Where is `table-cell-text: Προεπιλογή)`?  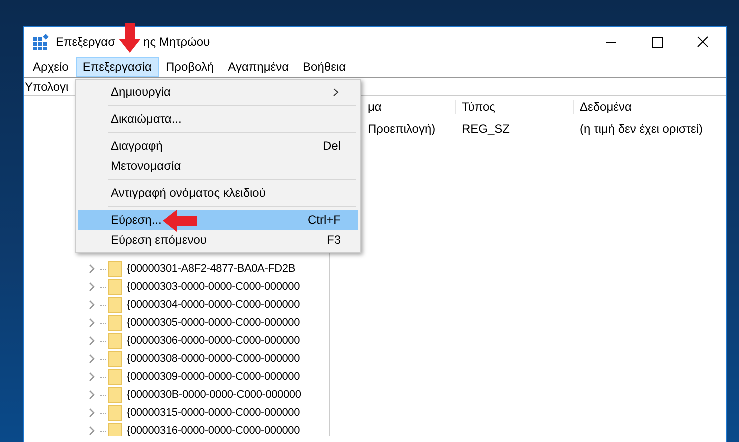
table-cell-text: Προεπιλογή) is located at coordinates (402, 129).